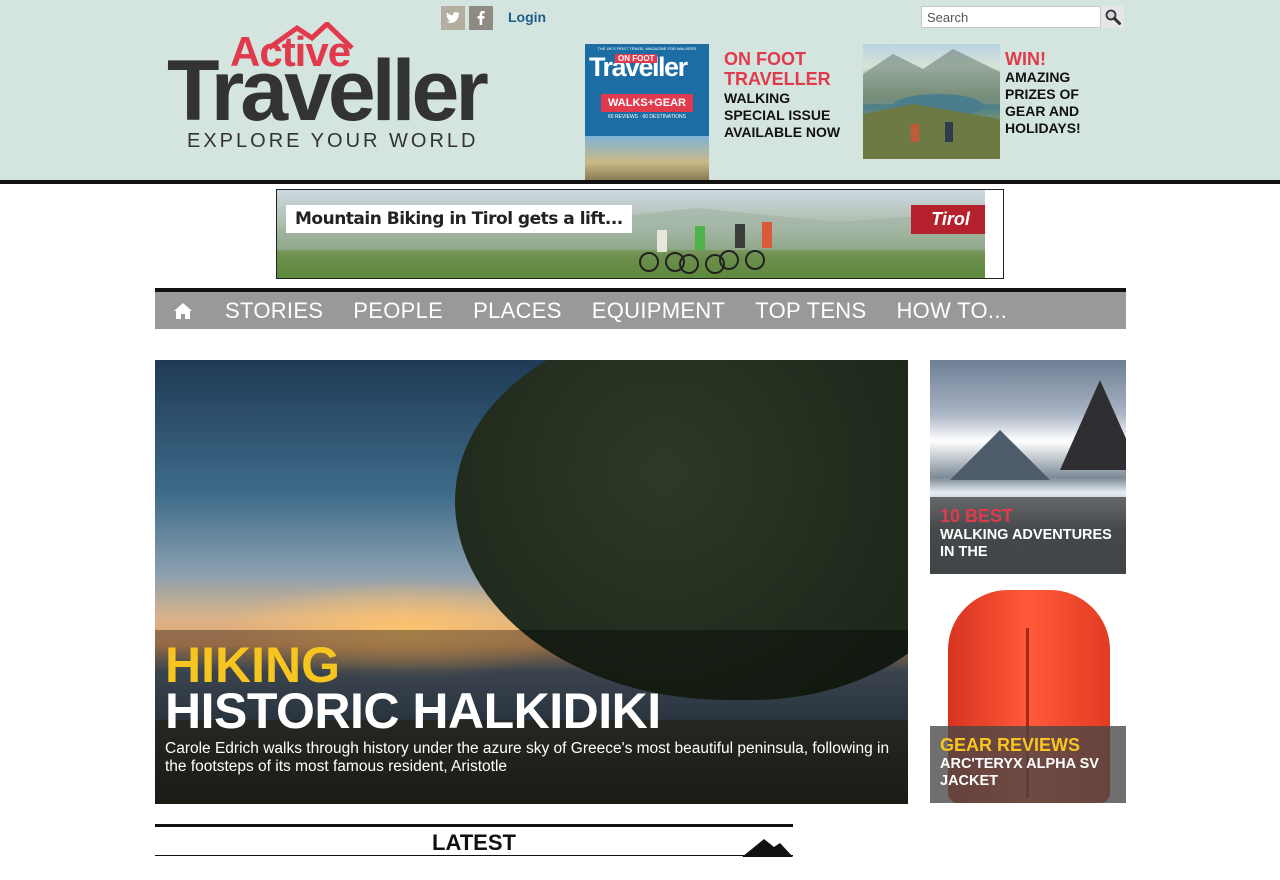  What do you see at coordinates (789, 69) in the screenshot?
I see `promo-magazine-title: ON FOOT TRAVELLER` at bounding box center [789, 69].